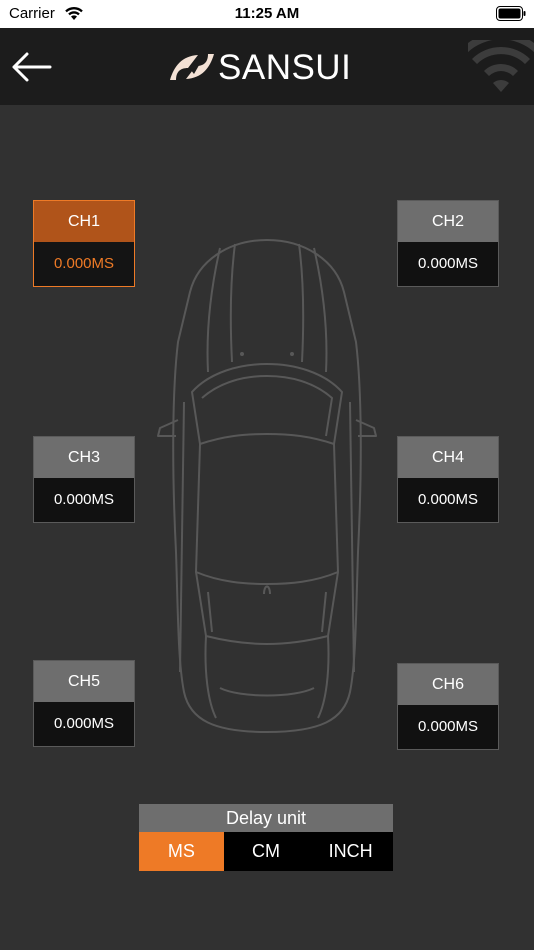  Describe the element at coordinates (501, 66) in the screenshot. I see `wifi-icon` at that location.